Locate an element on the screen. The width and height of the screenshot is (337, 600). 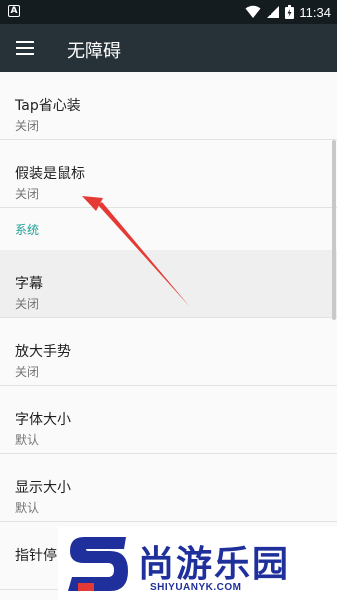
notification-icon: A is located at coordinates (14, 11).